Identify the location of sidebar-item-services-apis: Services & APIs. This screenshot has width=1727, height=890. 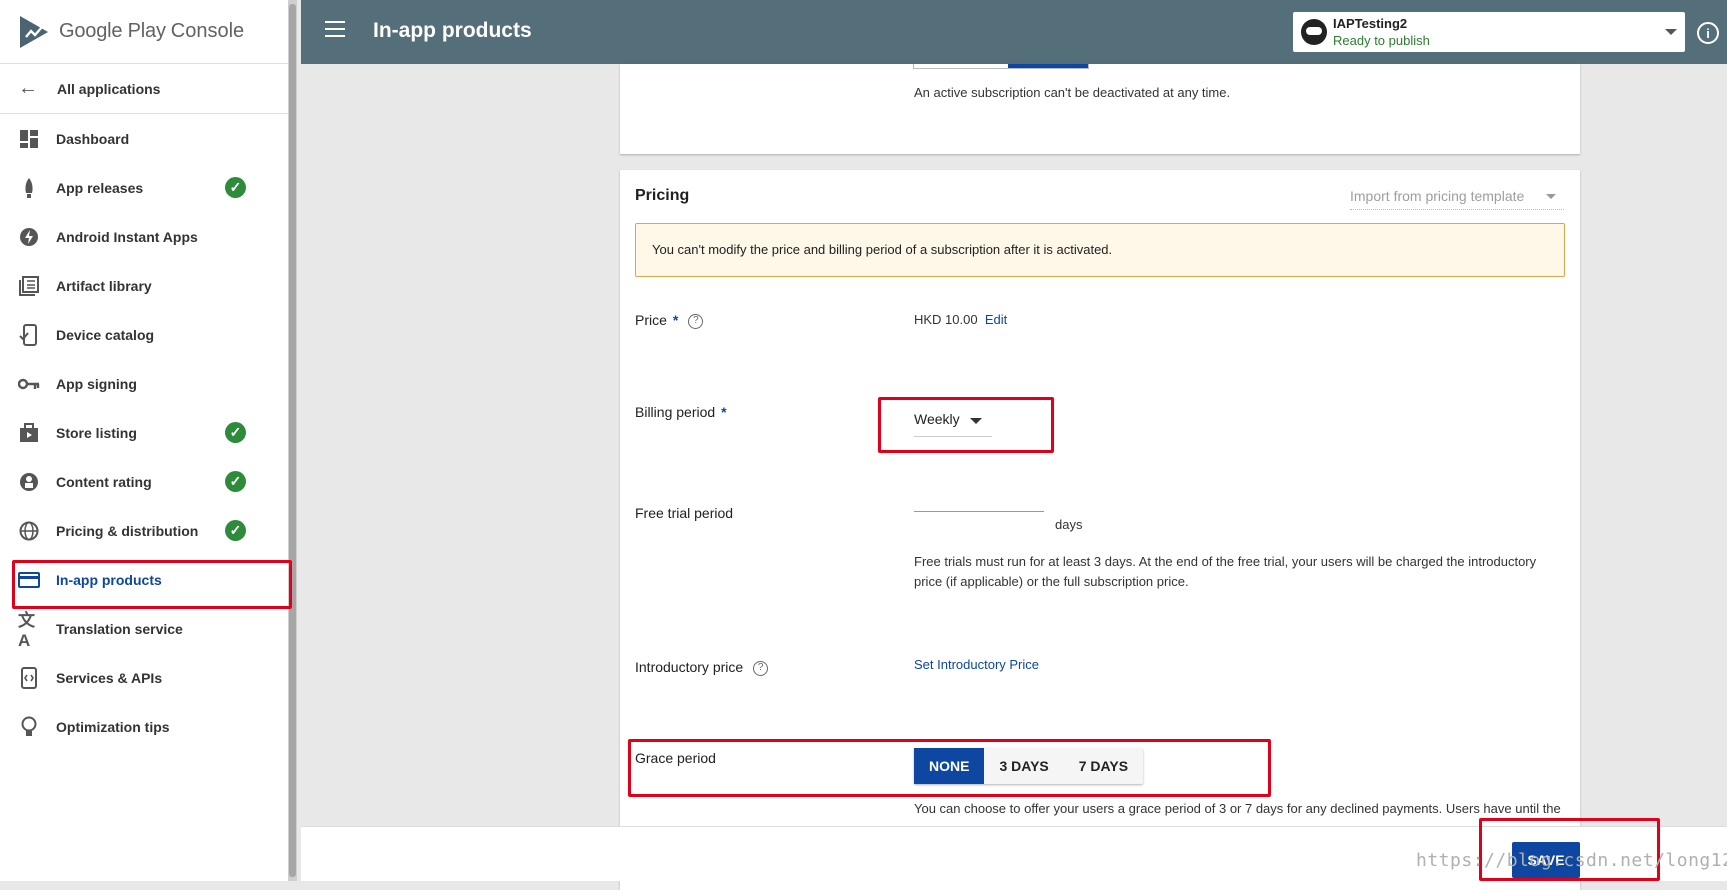
(148, 677).